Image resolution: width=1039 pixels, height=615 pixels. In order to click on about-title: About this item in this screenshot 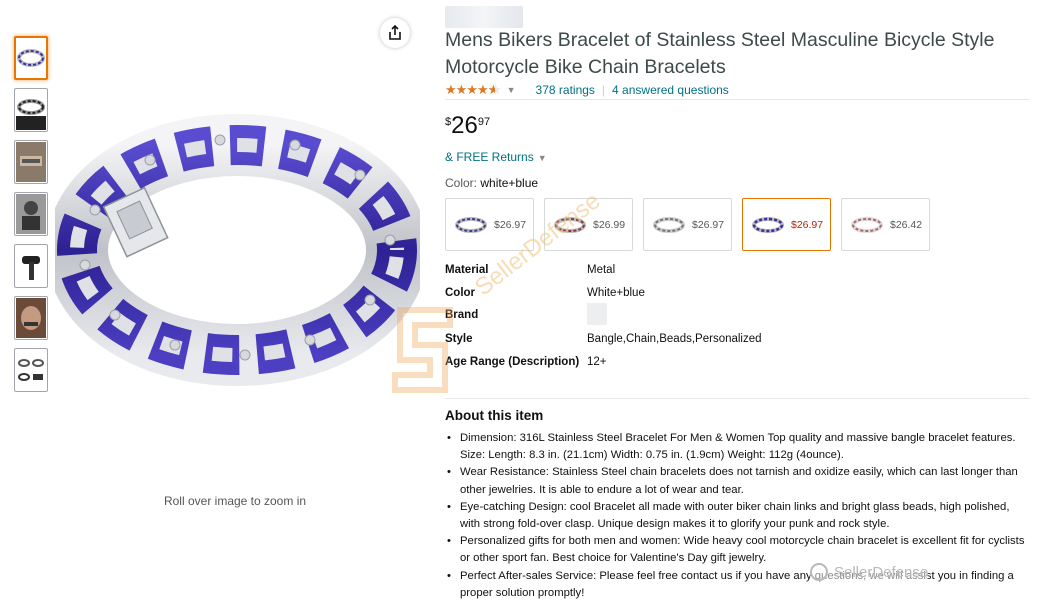, I will do `click(494, 415)`.